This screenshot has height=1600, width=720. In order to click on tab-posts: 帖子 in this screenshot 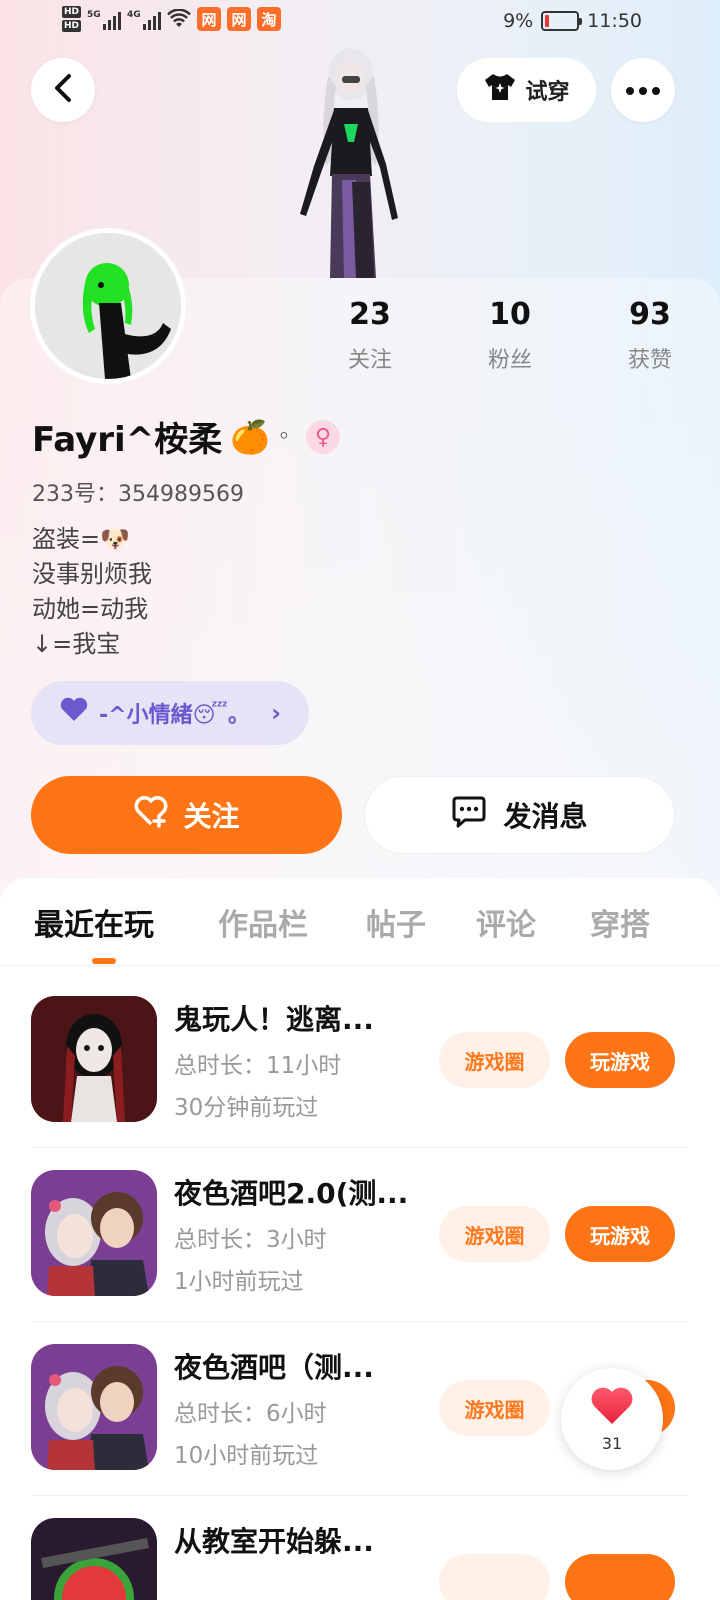, I will do `click(396, 922)`.